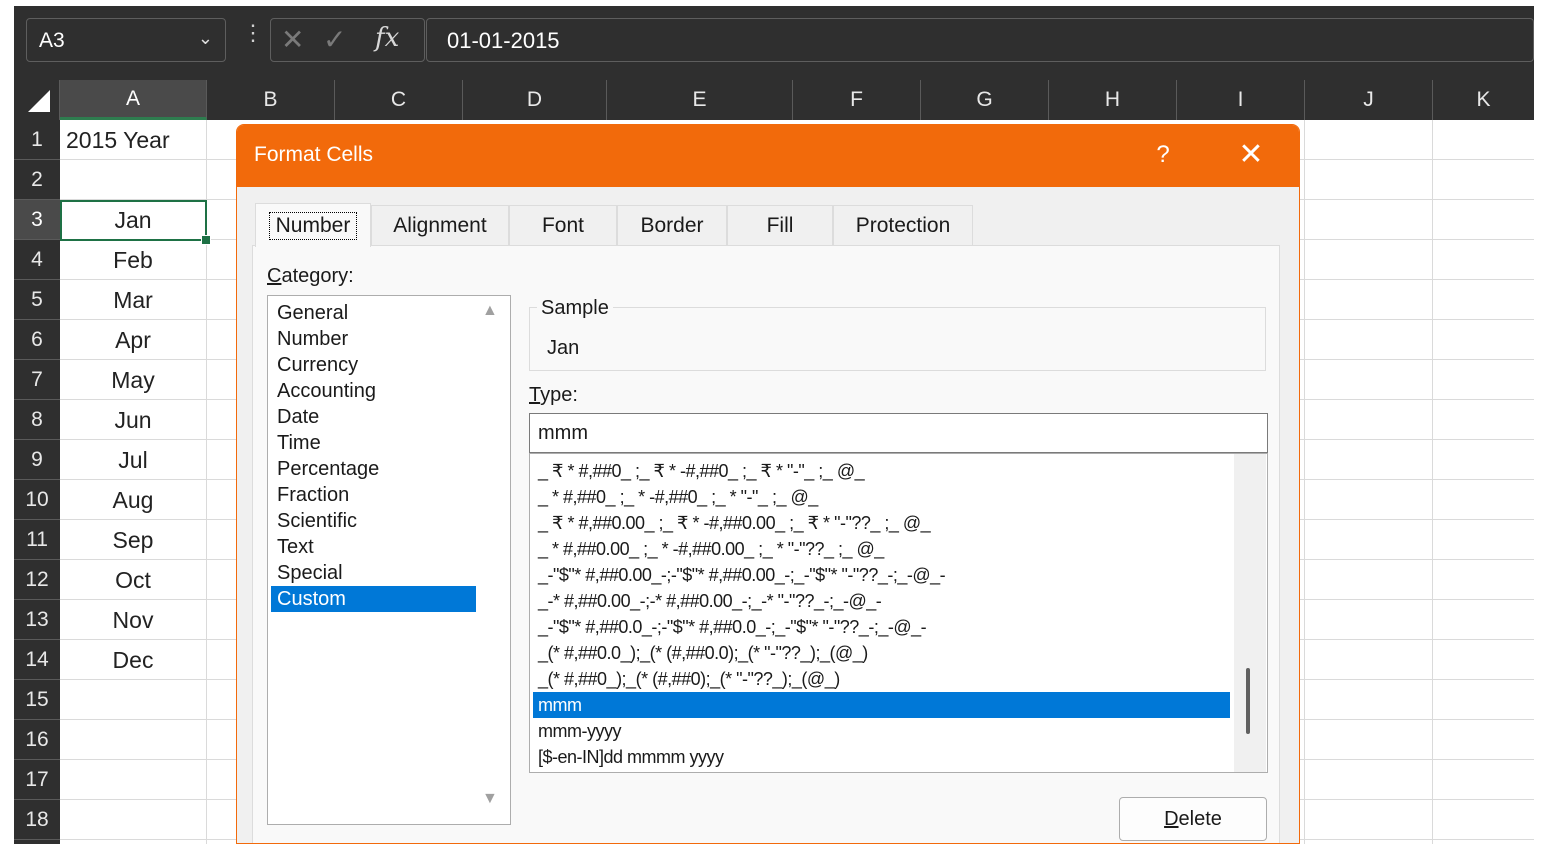 The height and width of the screenshot is (844, 1545). What do you see at coordinates (1163, 155) in the screenshot?
I see `help-button: ?` at bounding box center [1163, 155].